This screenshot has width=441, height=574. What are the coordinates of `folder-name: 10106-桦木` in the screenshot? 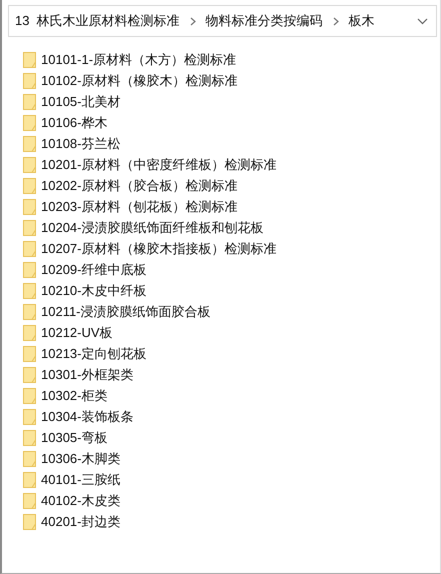 It's located at (74, 123).